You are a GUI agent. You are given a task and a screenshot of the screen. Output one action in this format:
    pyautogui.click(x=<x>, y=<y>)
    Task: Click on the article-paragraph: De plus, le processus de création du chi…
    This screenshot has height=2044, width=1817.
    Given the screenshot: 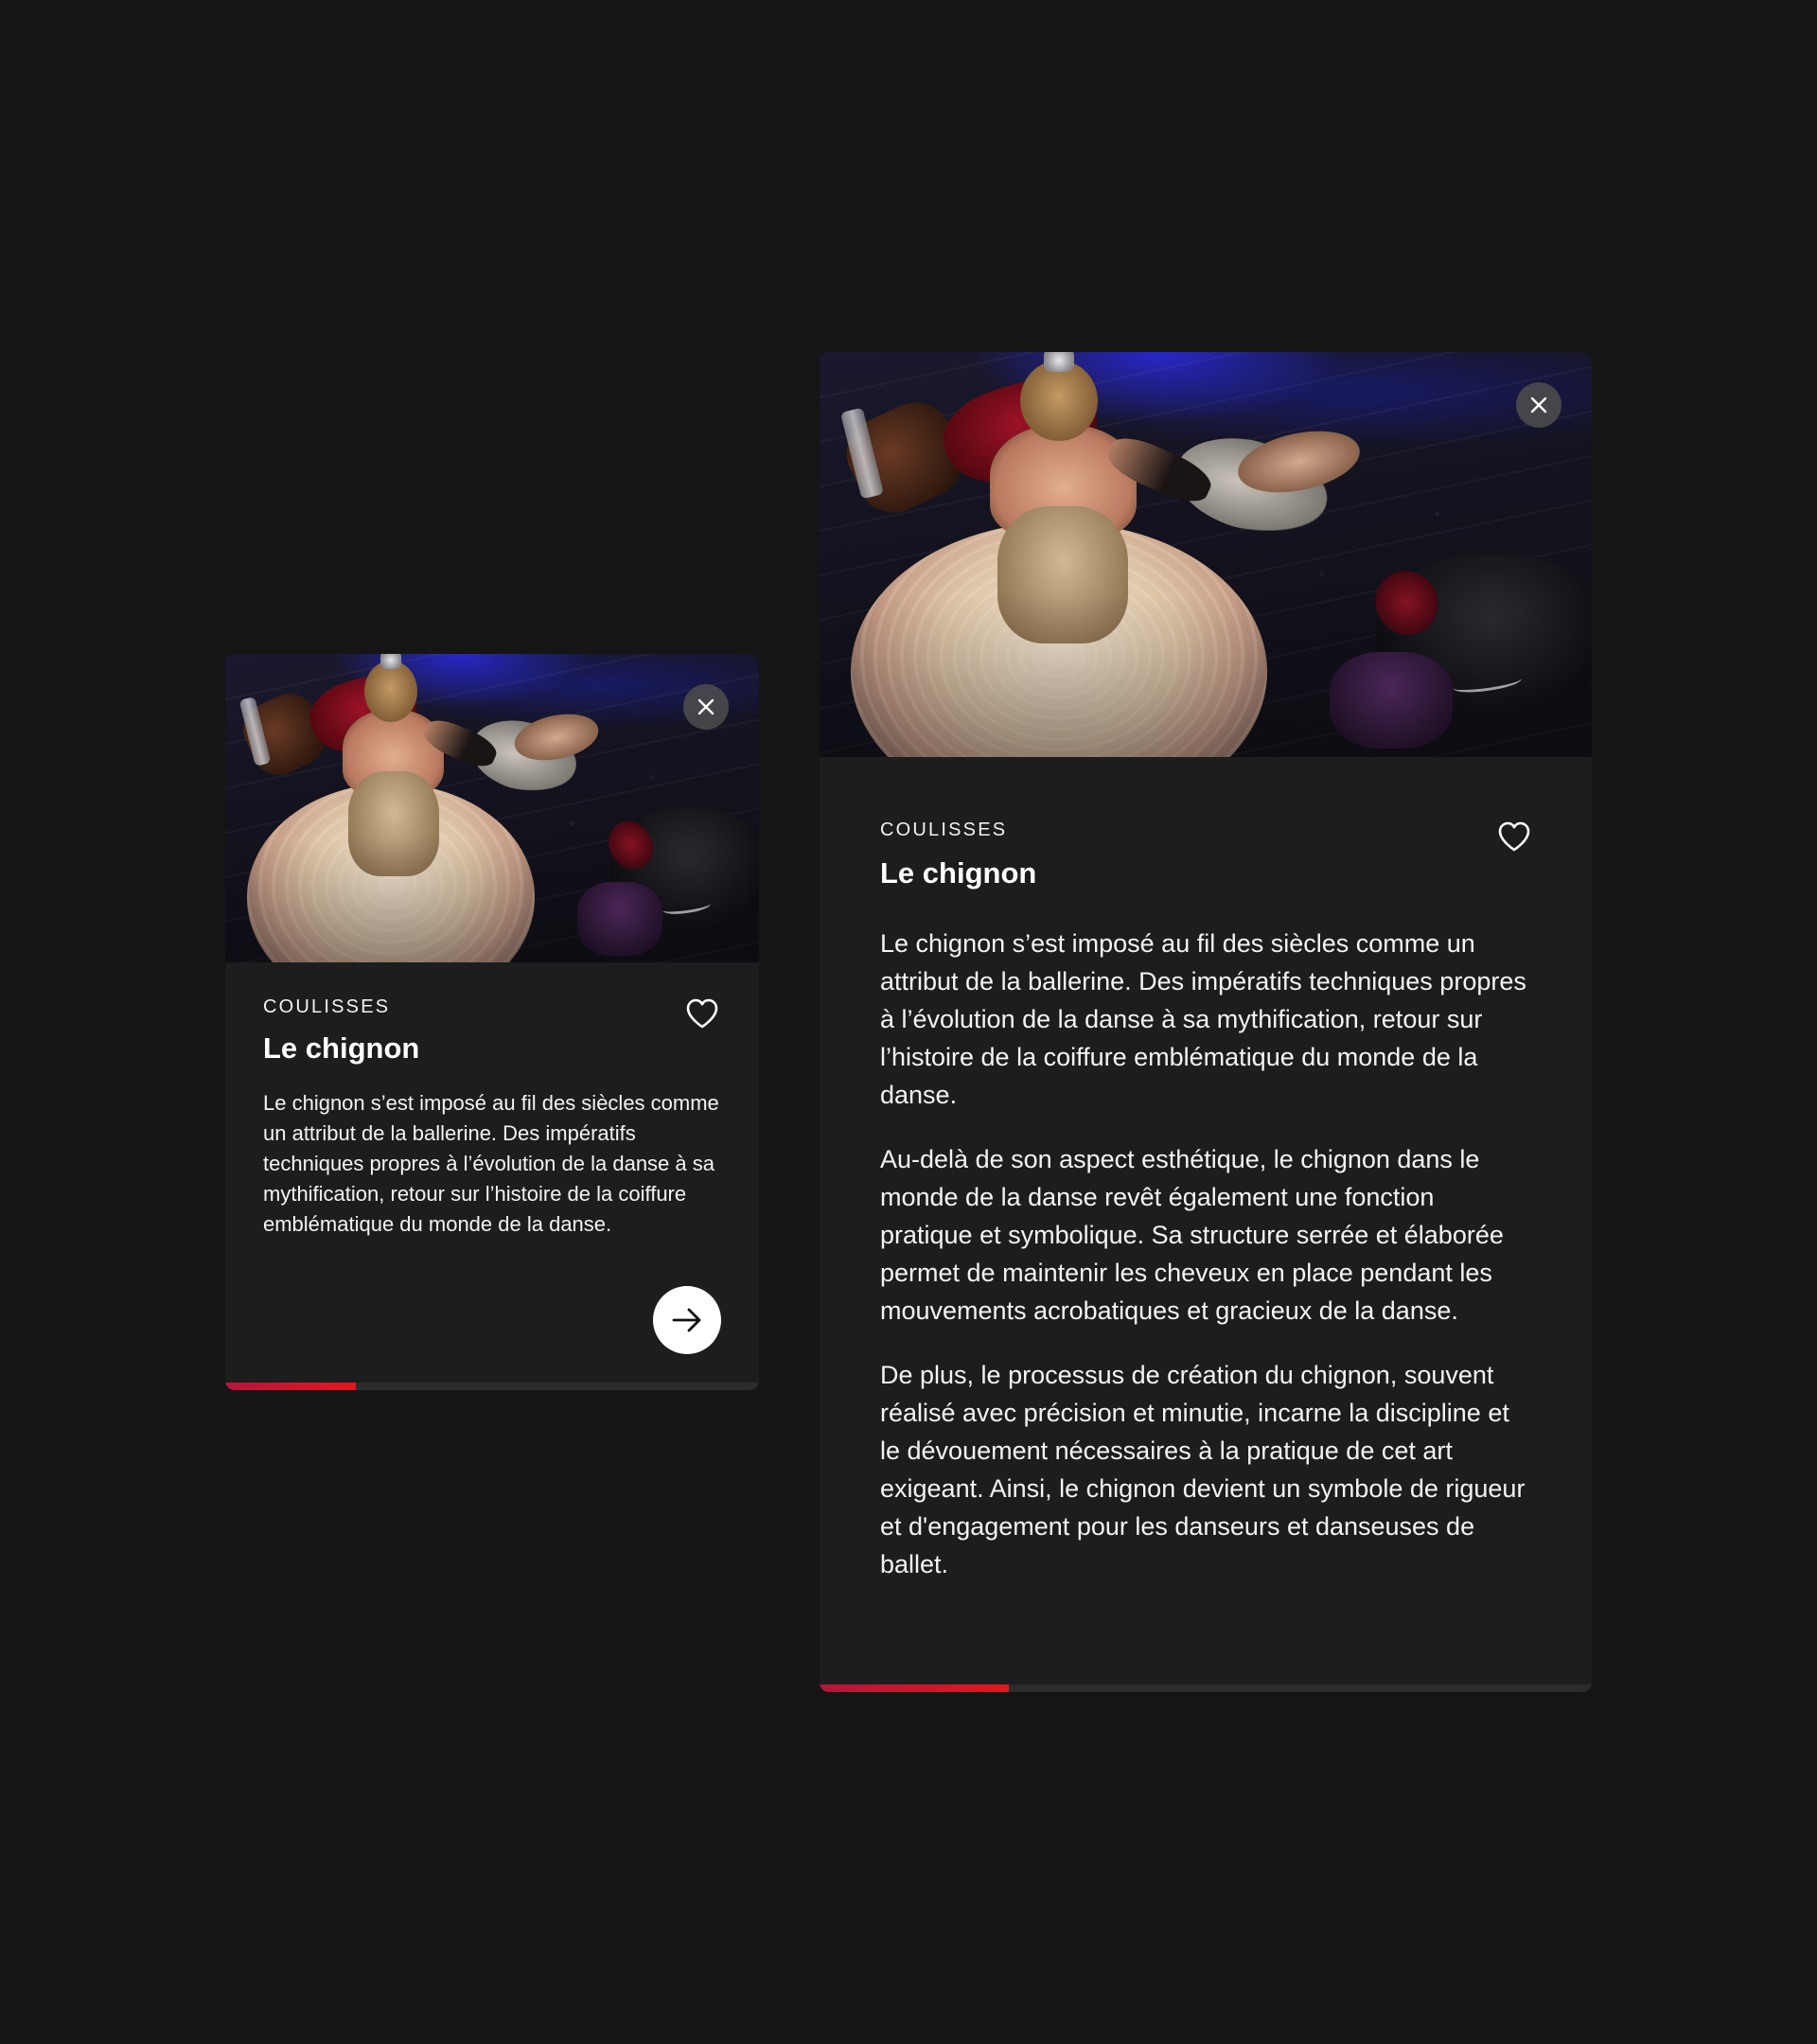 What is the action you would take?
    pyautogui.click(x=1203, y=1469)
    